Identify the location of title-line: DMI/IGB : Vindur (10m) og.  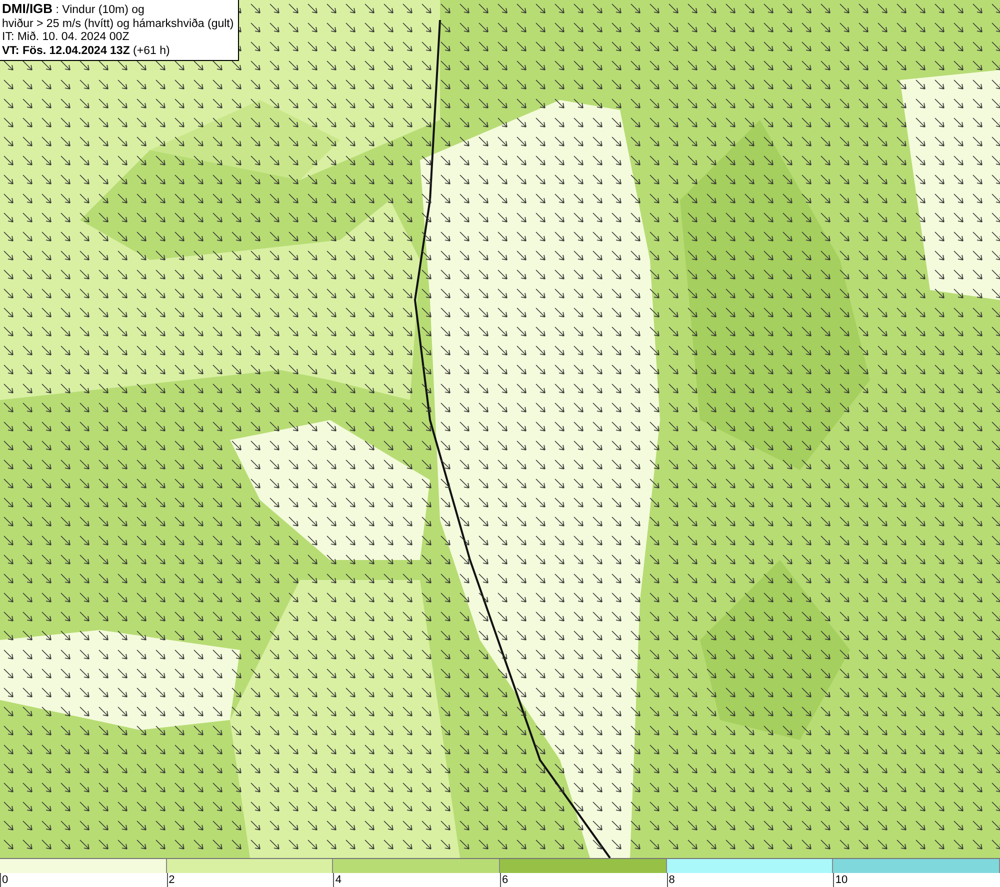
(74, 10).